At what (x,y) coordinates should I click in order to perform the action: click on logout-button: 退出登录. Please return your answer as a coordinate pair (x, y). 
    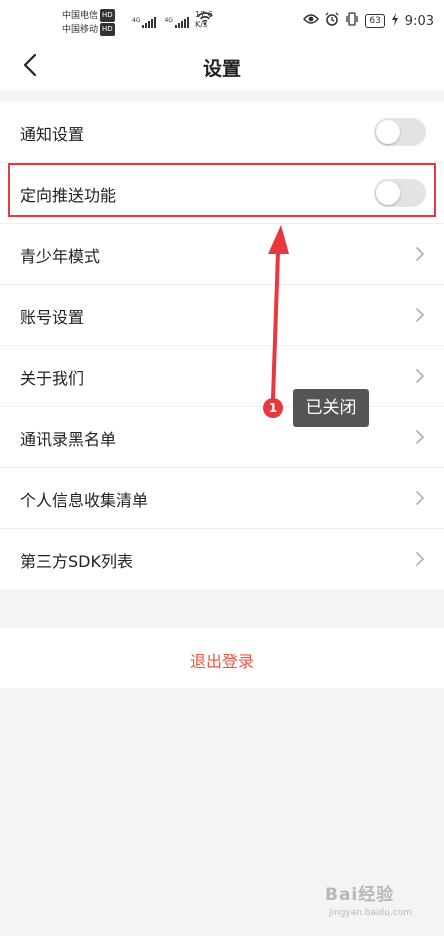
    Looking at the image, I should click on (222, 658).